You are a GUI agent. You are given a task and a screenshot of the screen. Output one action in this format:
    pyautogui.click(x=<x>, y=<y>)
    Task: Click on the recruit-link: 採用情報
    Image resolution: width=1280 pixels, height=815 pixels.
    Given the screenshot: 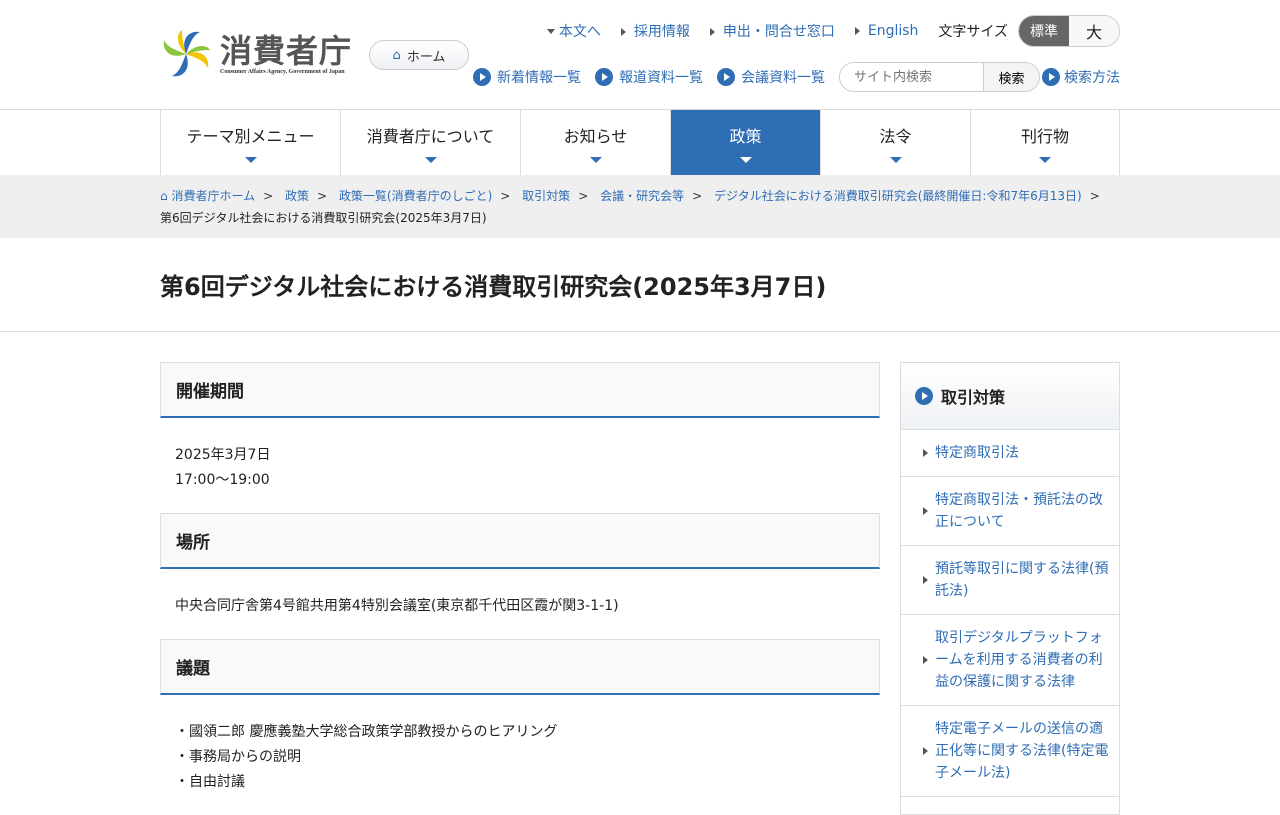 What is the action you would take?
    pyautogui.click(x=655, y=31)
    